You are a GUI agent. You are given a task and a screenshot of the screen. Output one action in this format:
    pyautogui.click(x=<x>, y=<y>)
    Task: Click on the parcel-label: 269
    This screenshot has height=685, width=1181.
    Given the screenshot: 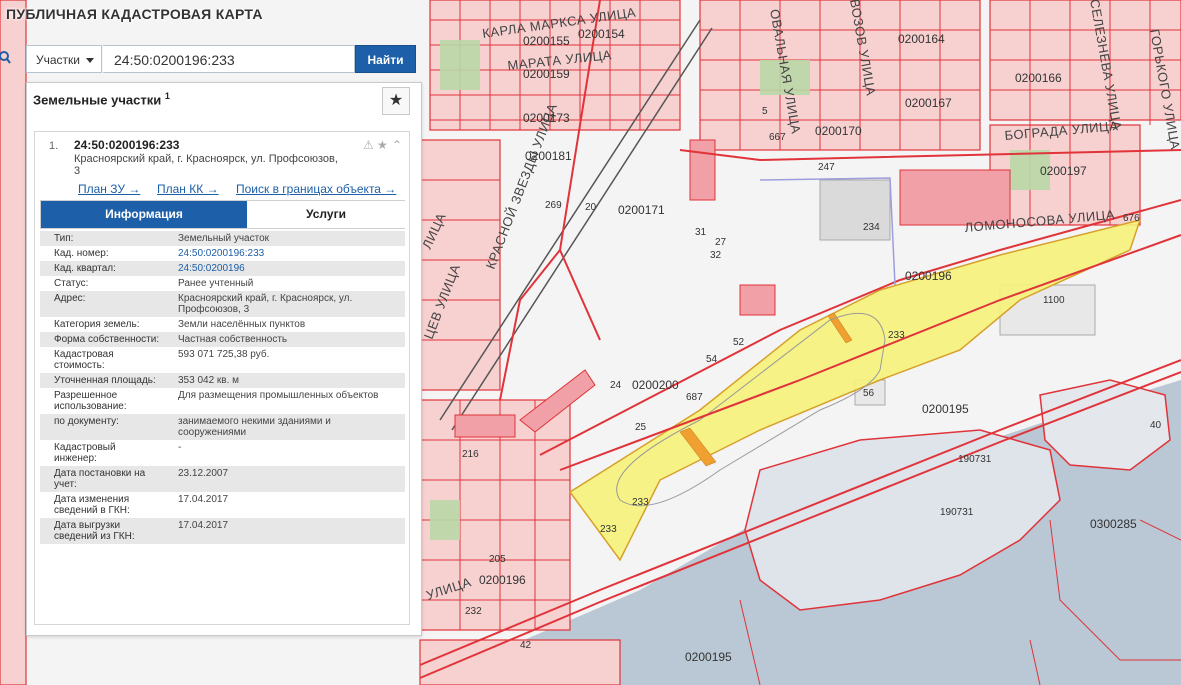 What is the action you would take?
    pyautogui.click(x=553, y=205)
    